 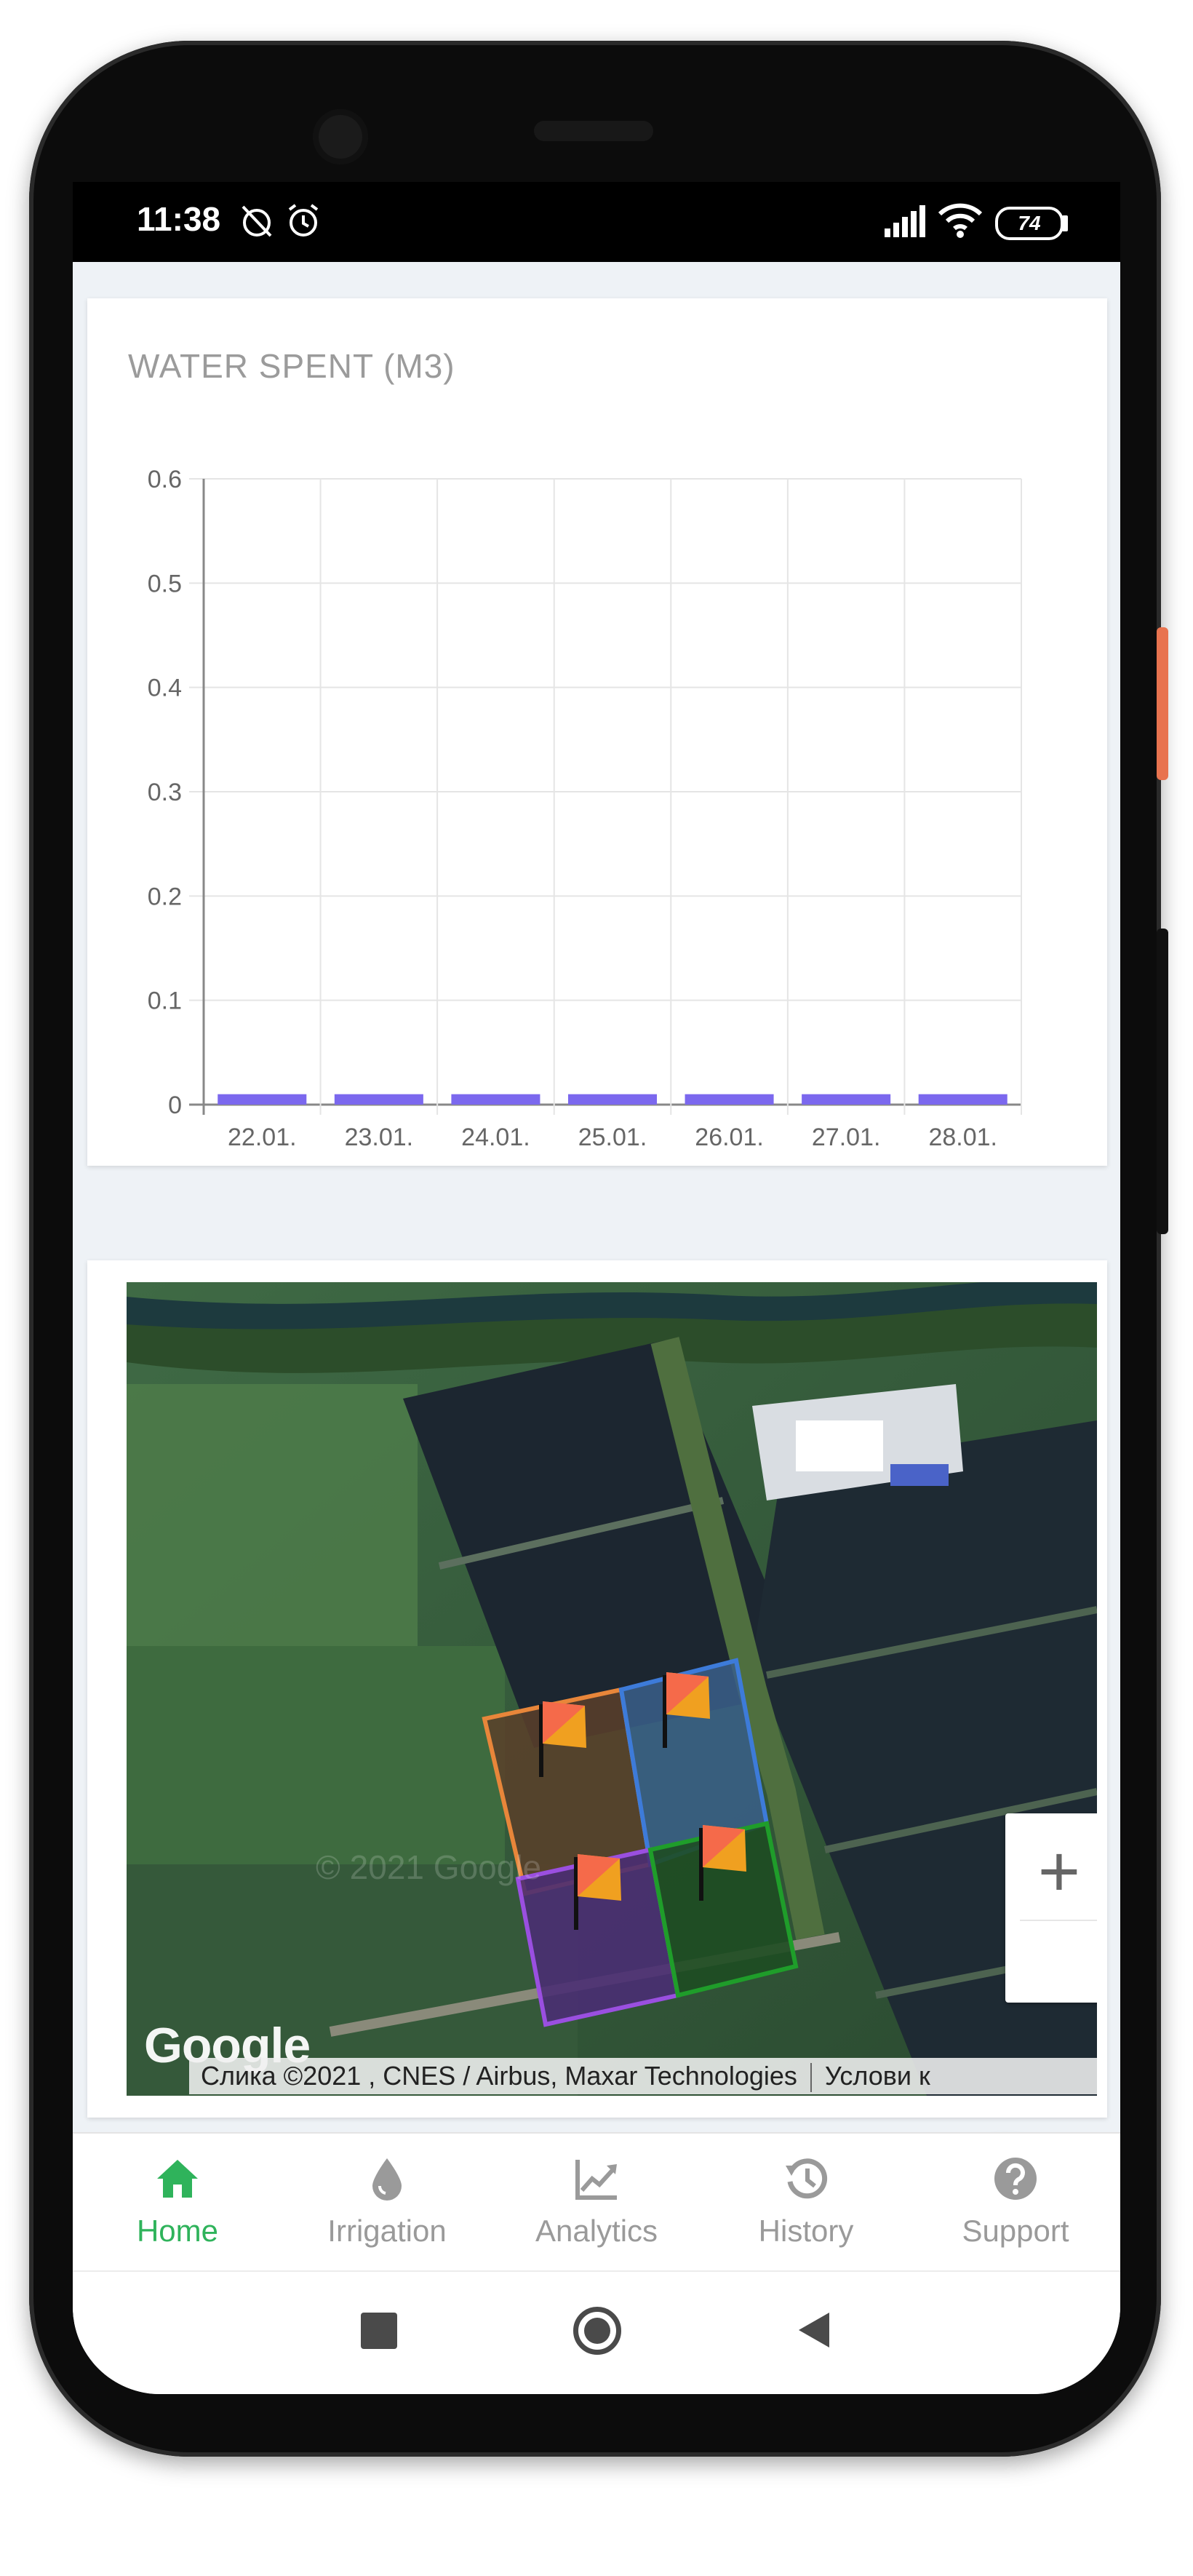 I want to click on help-circle-icon, so click(x=1015, y=2179).